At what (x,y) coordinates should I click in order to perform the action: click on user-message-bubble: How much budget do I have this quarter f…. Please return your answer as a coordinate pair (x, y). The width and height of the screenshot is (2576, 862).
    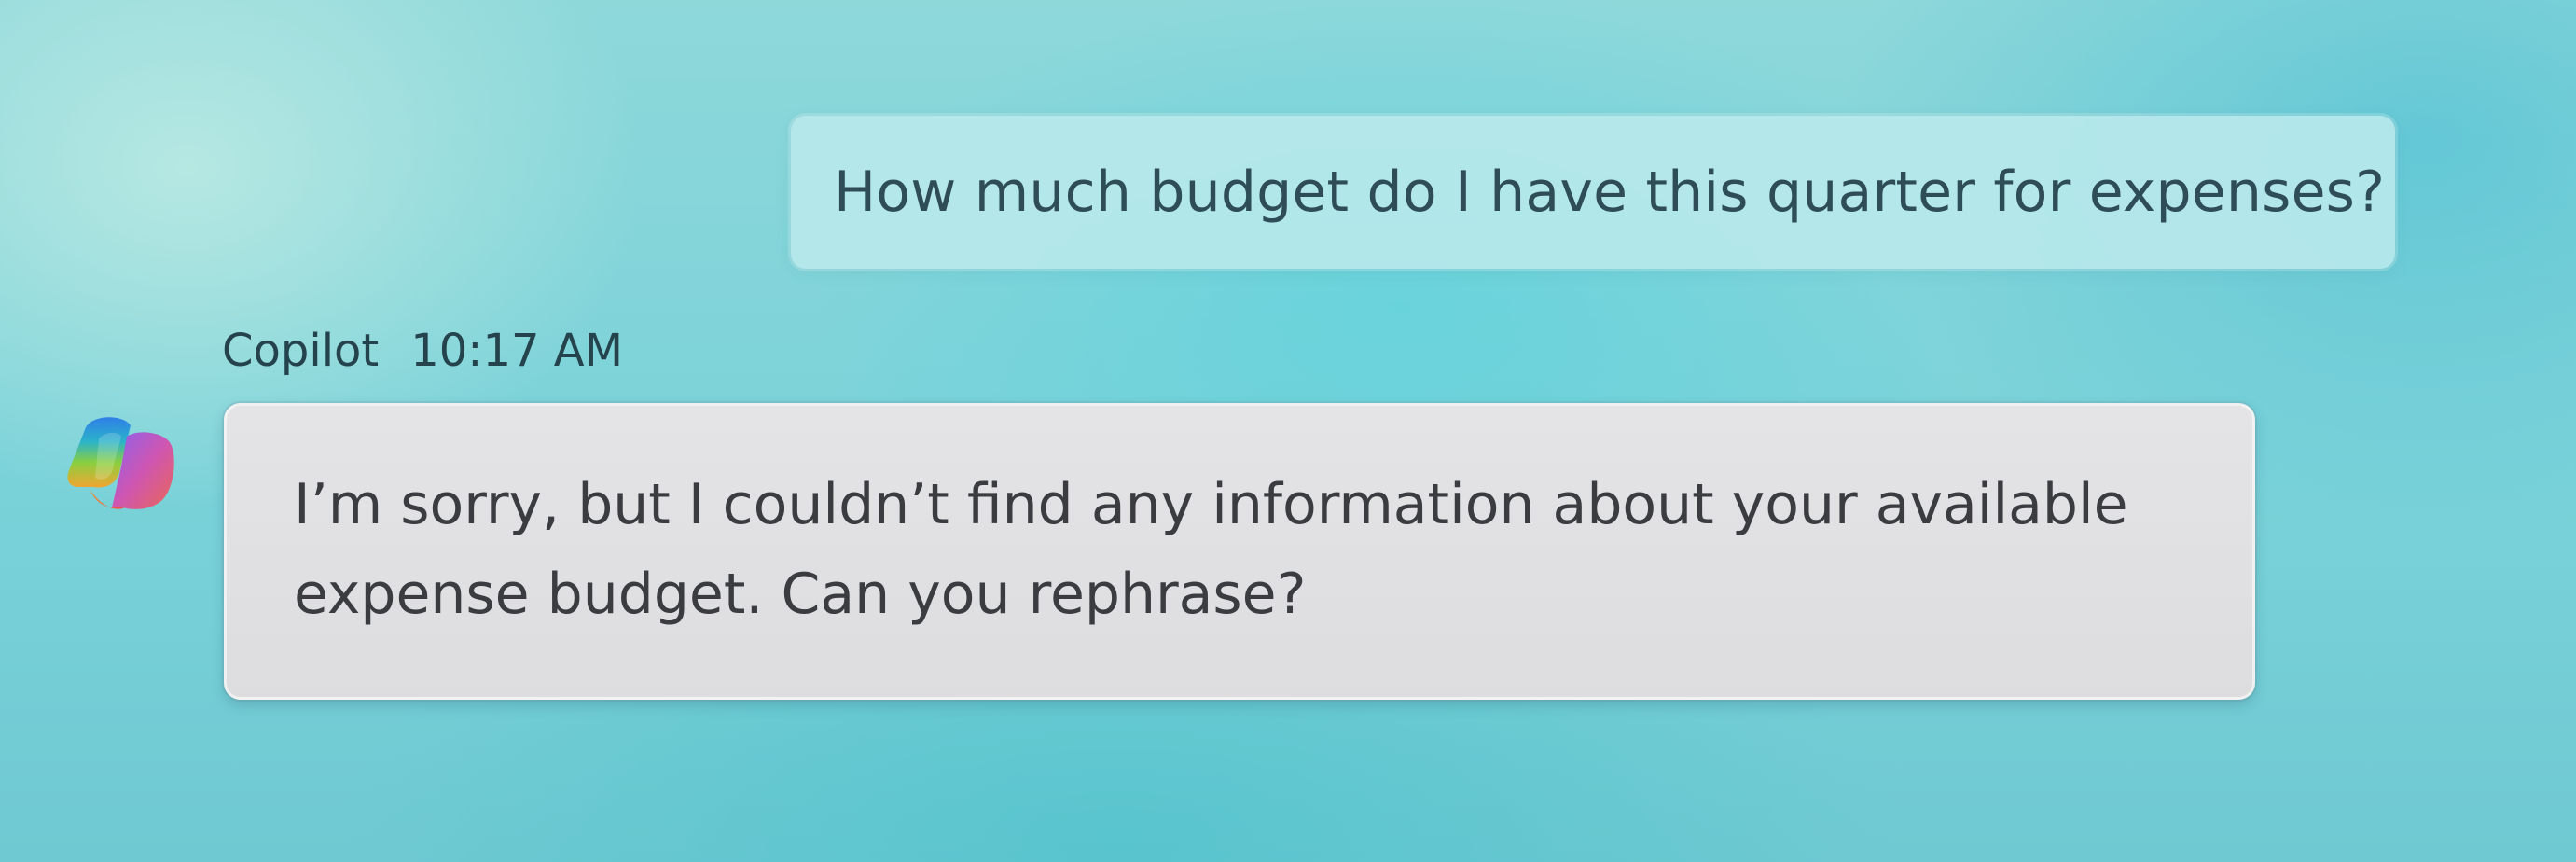
    Looking at the image, I should click on (1593, 193).